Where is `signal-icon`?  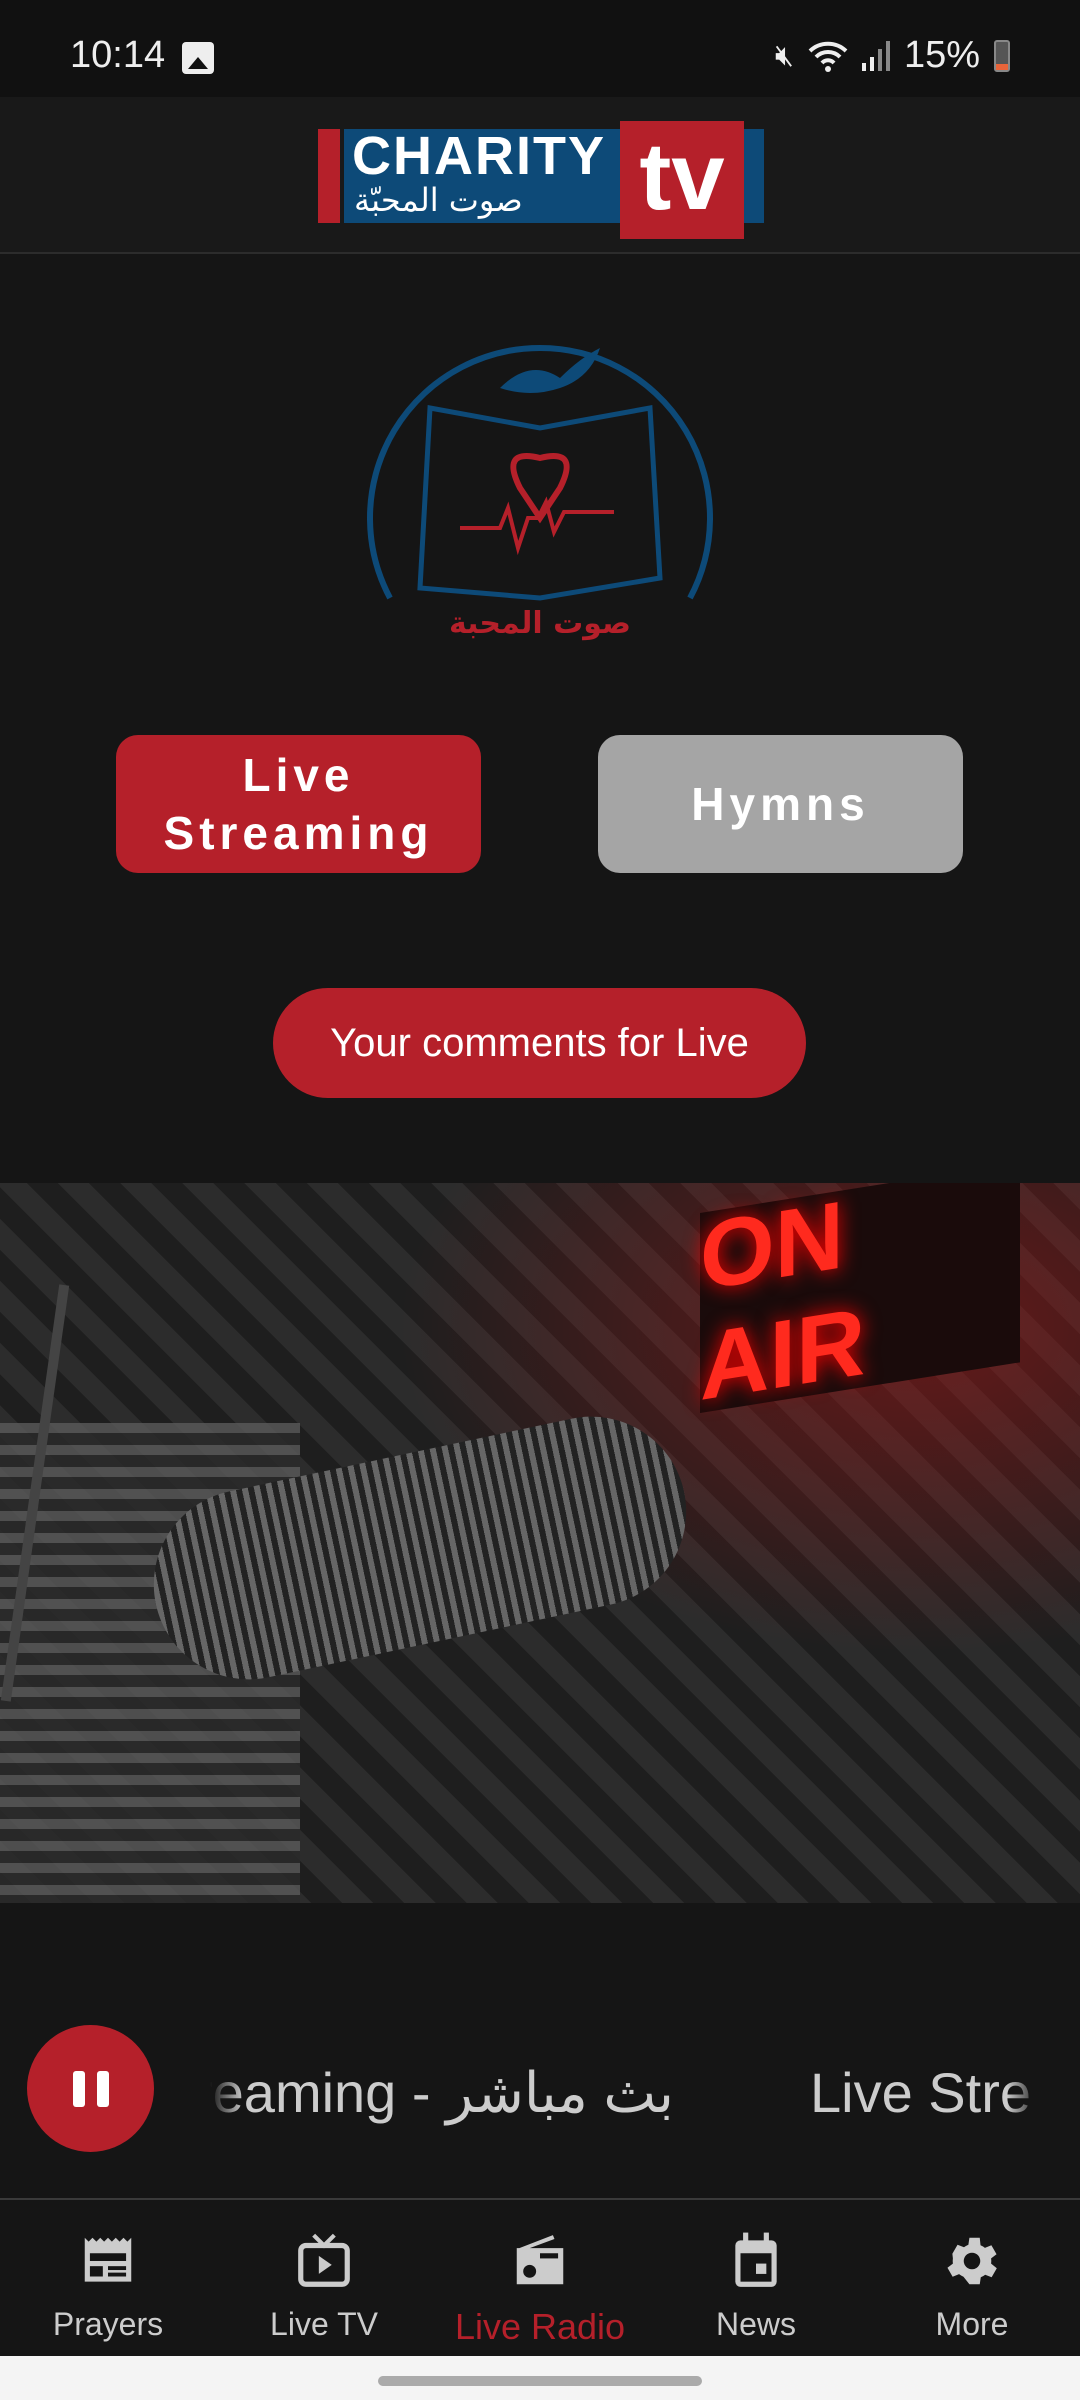 signal-icon is located at coordinates (875, 55).